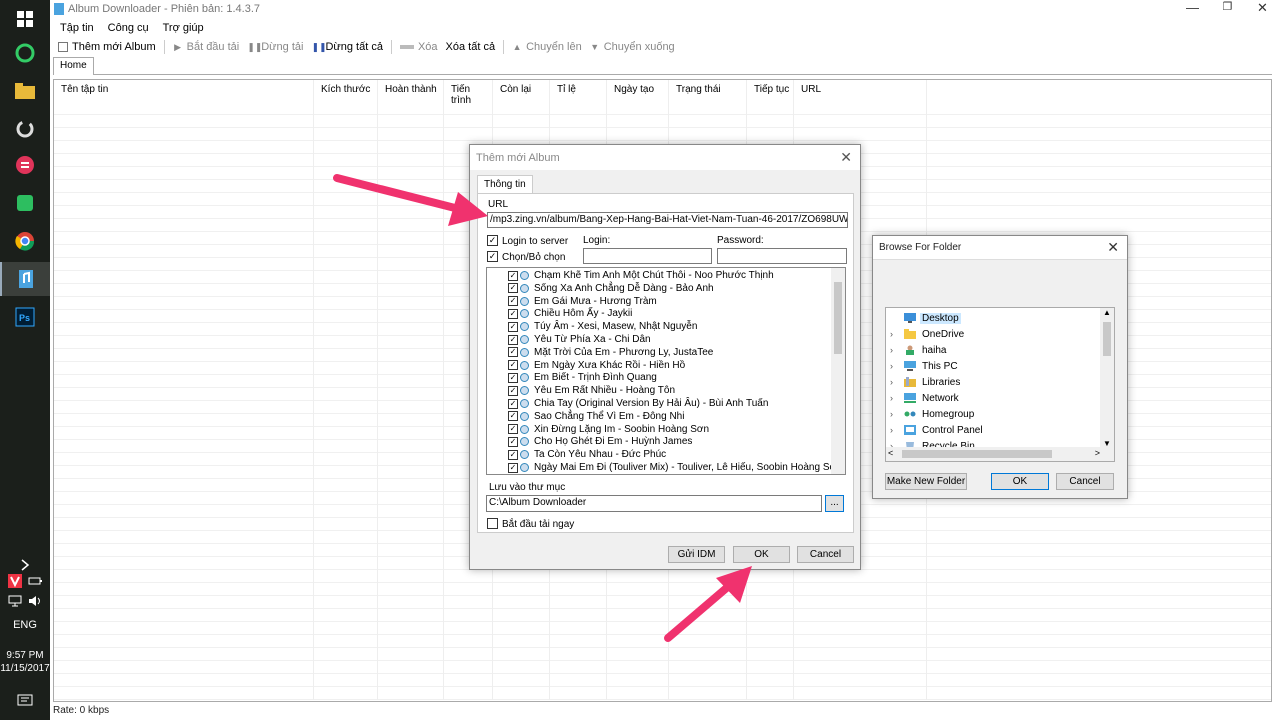  I want to click on column-completed: Hoàn thành, so click(411, 390).